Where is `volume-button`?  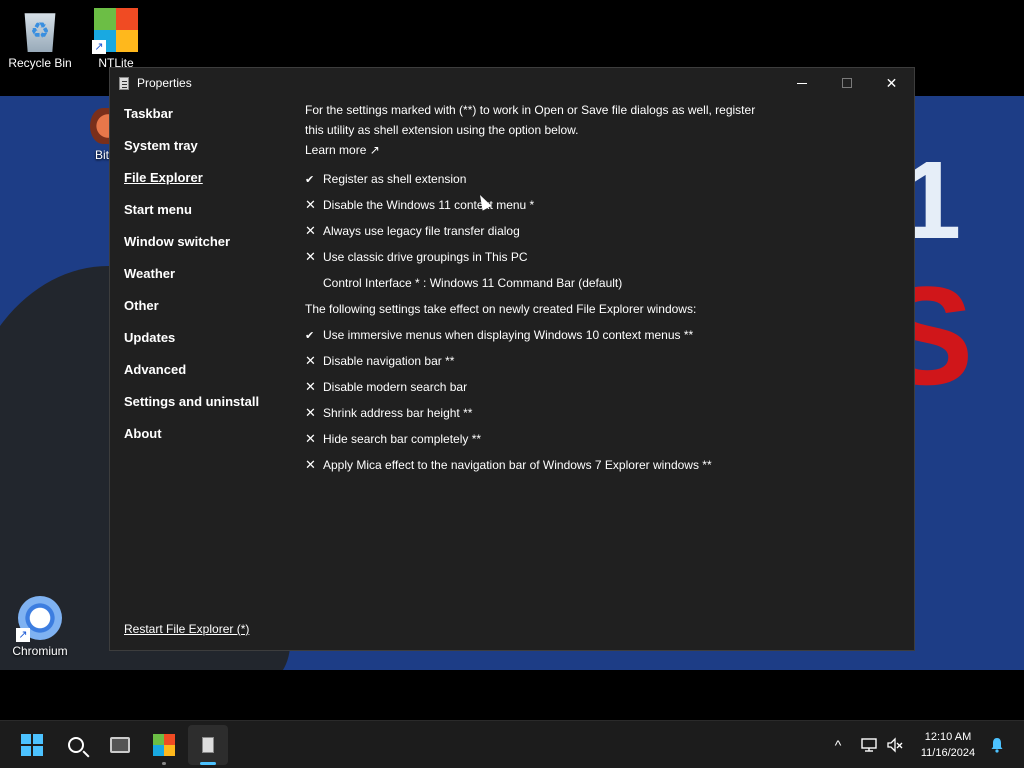
volume-button is located at coordinates (895, 744).